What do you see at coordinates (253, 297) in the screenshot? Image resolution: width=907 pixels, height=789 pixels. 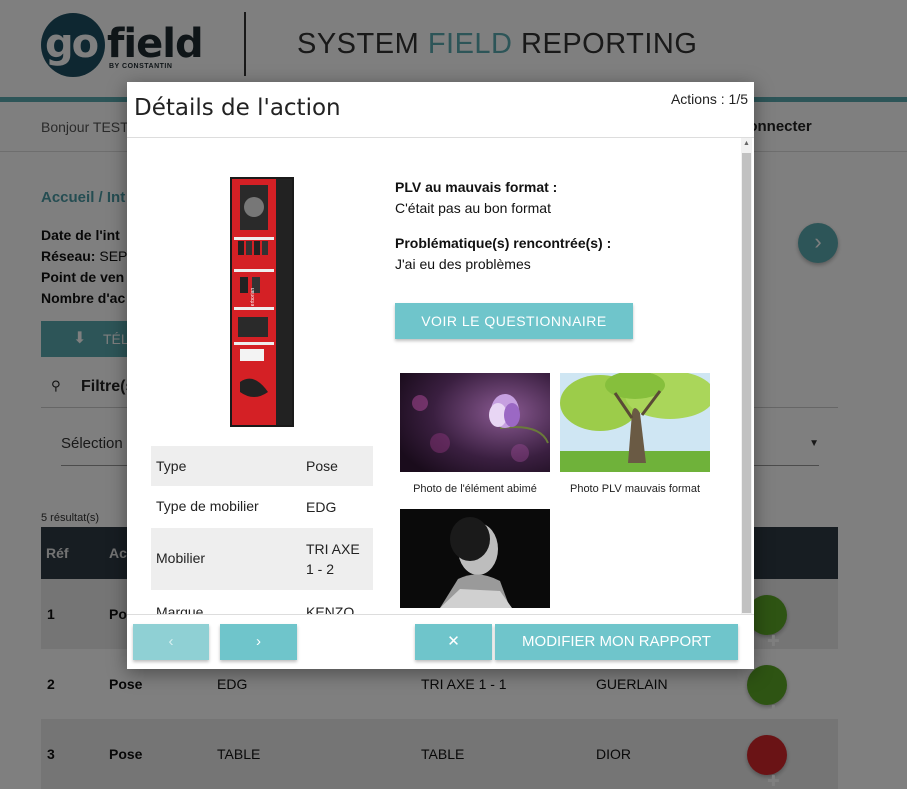 I see `plv-brand-text: erborian` at bounding box center [253, 297].